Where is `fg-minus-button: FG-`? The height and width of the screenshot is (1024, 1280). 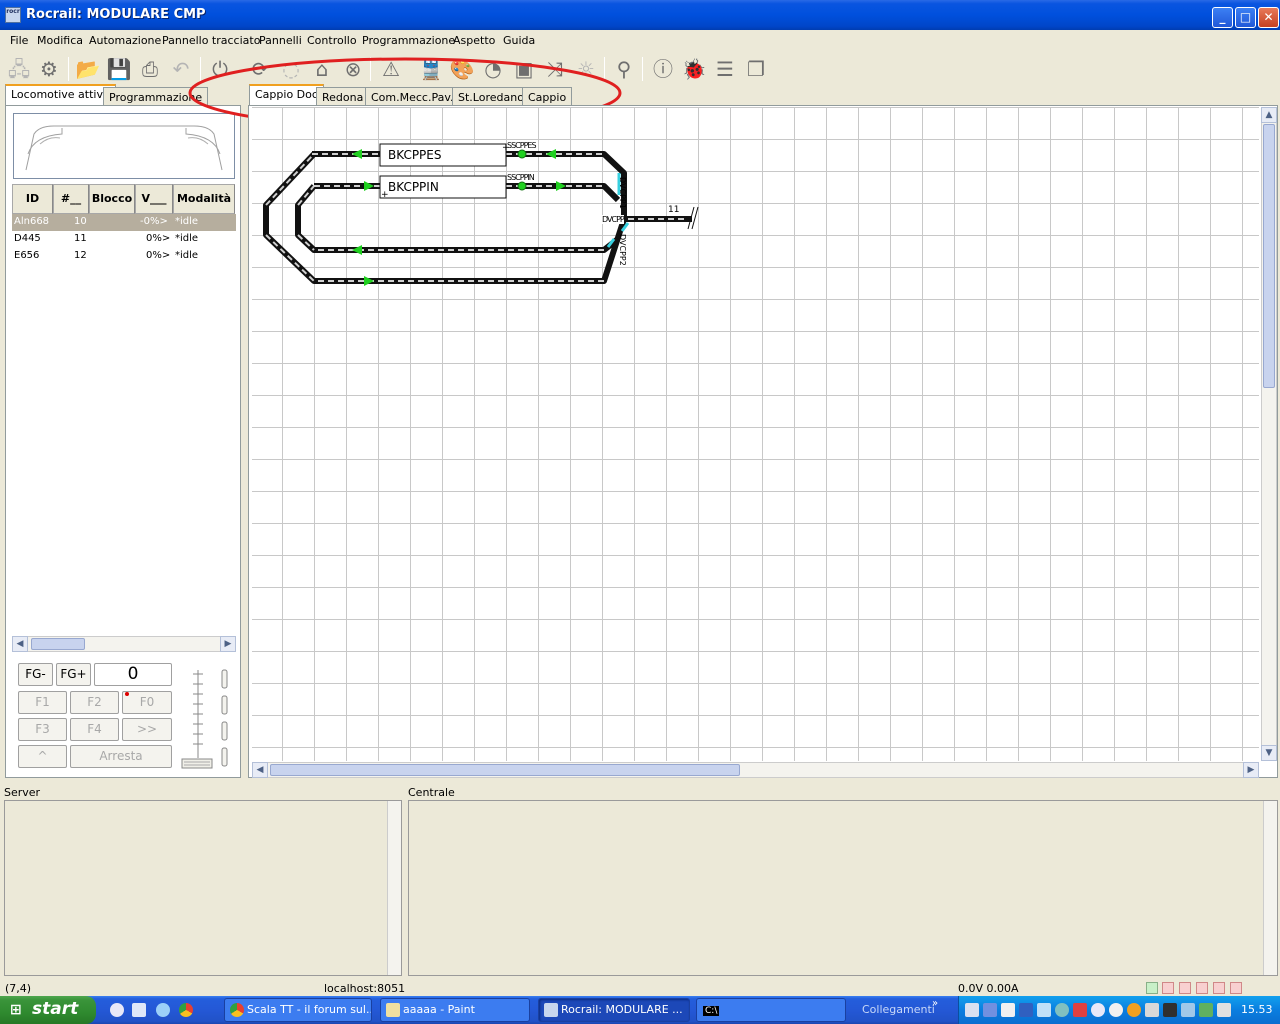
fg-minus-button: FG- is located at coordinates (35, 674).